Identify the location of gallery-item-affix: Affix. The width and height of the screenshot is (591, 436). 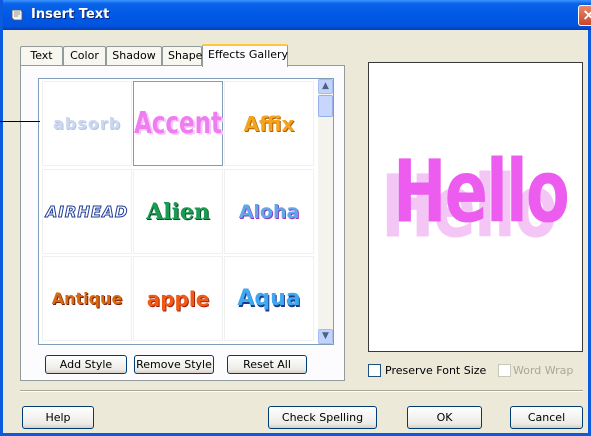
(269, 123).